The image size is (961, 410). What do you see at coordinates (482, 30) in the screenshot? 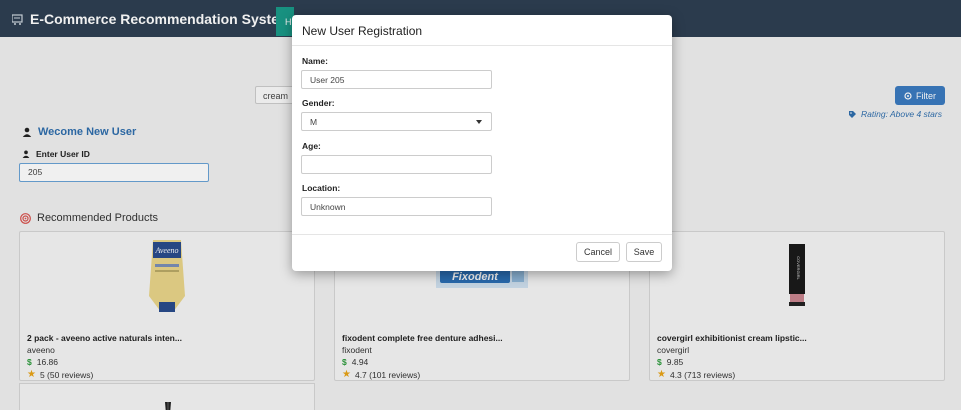
I see `dialog-title: New User Registration` at bounding box center [482, 30].